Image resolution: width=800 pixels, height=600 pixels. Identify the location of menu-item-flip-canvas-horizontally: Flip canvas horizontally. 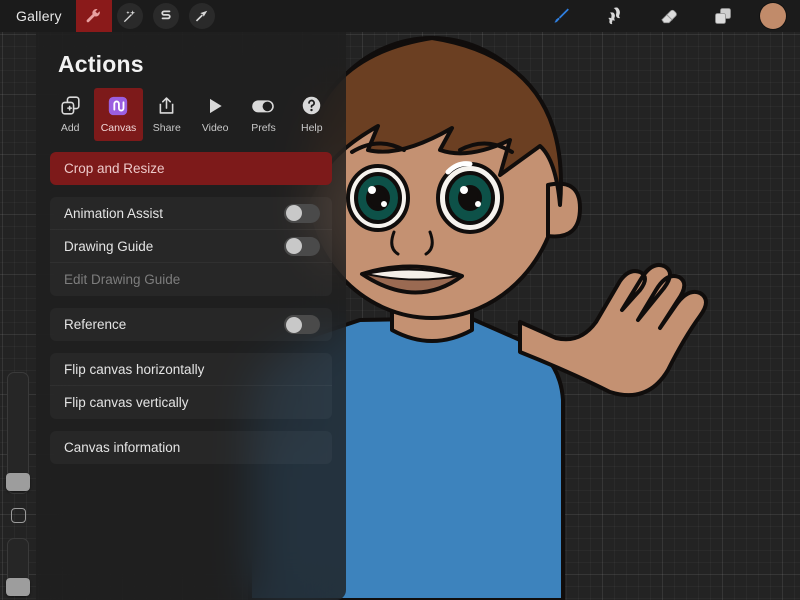
(191, 369).